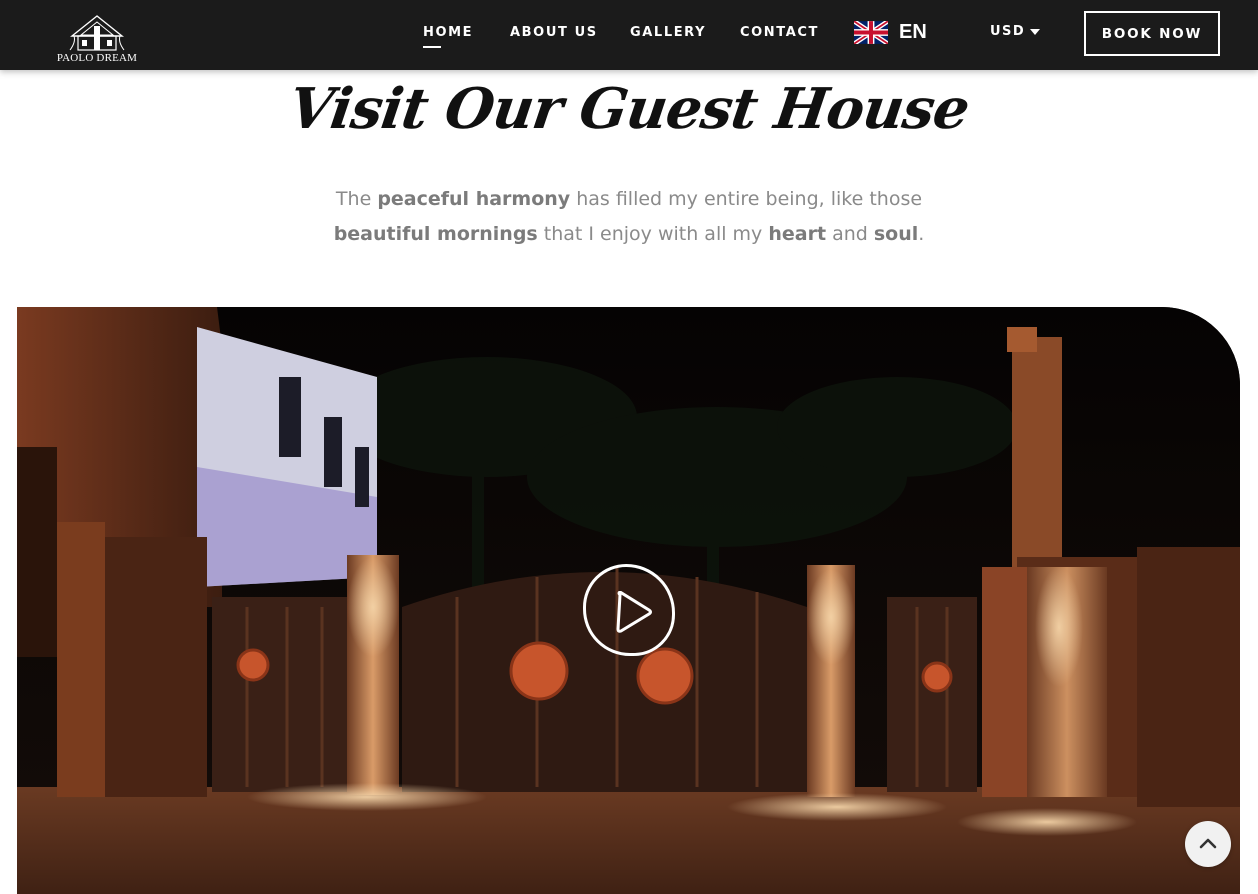 The height and width of the screenshot is (894, 1258). Describe the element at coordinates (653, 234) in the screenshot. I see `intro-text-part: that I enjoy with all my` at that location.